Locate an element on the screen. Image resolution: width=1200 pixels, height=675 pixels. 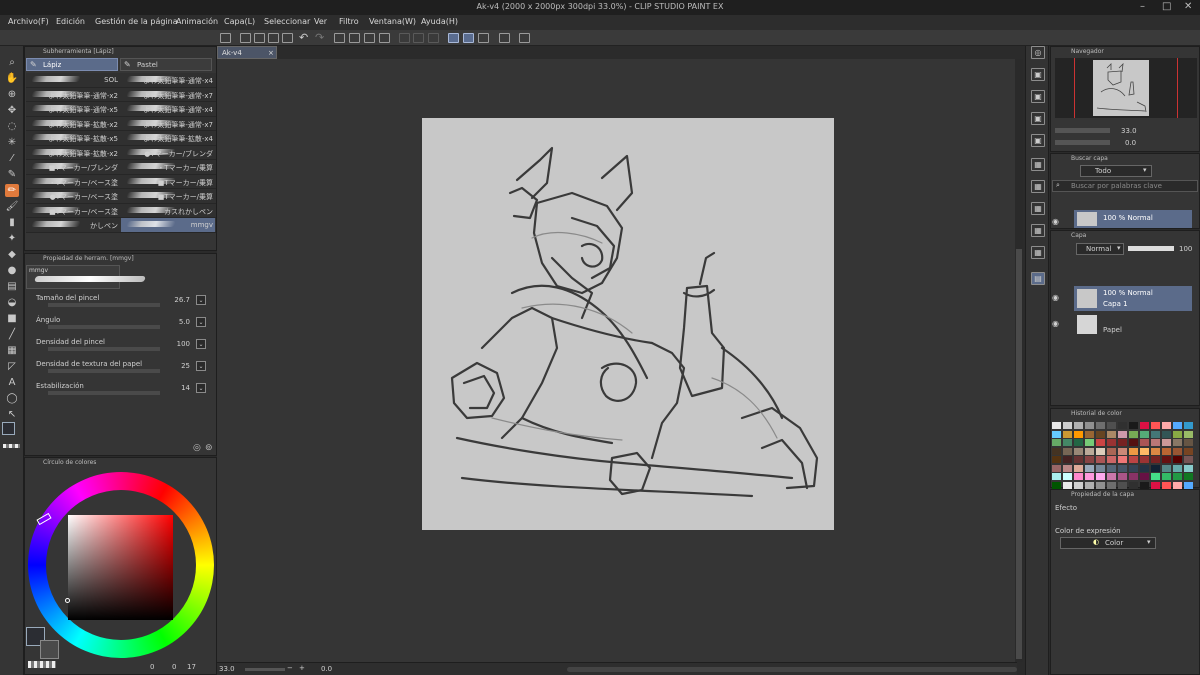
brush-tool-icon: 🖌 is located at coordinates (12, 206).